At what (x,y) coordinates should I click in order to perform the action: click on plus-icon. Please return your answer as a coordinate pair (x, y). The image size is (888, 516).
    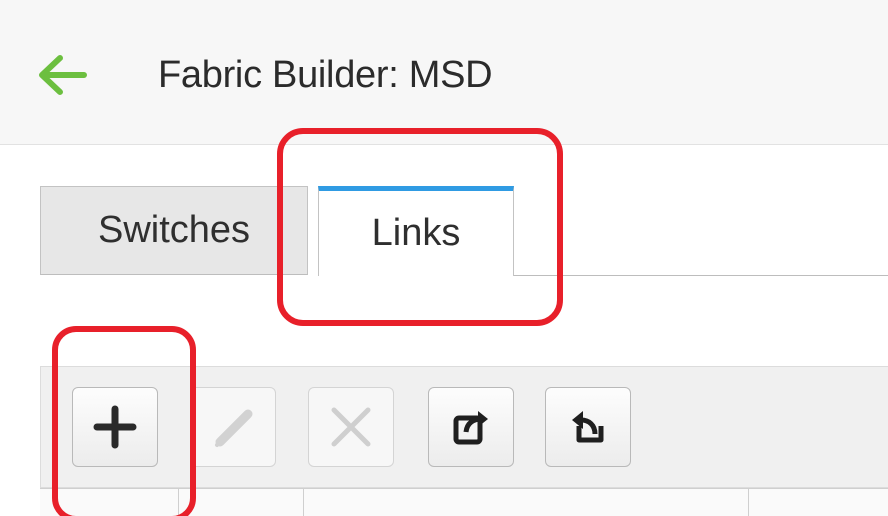
    Looking at the image, I should click on (115, 427).